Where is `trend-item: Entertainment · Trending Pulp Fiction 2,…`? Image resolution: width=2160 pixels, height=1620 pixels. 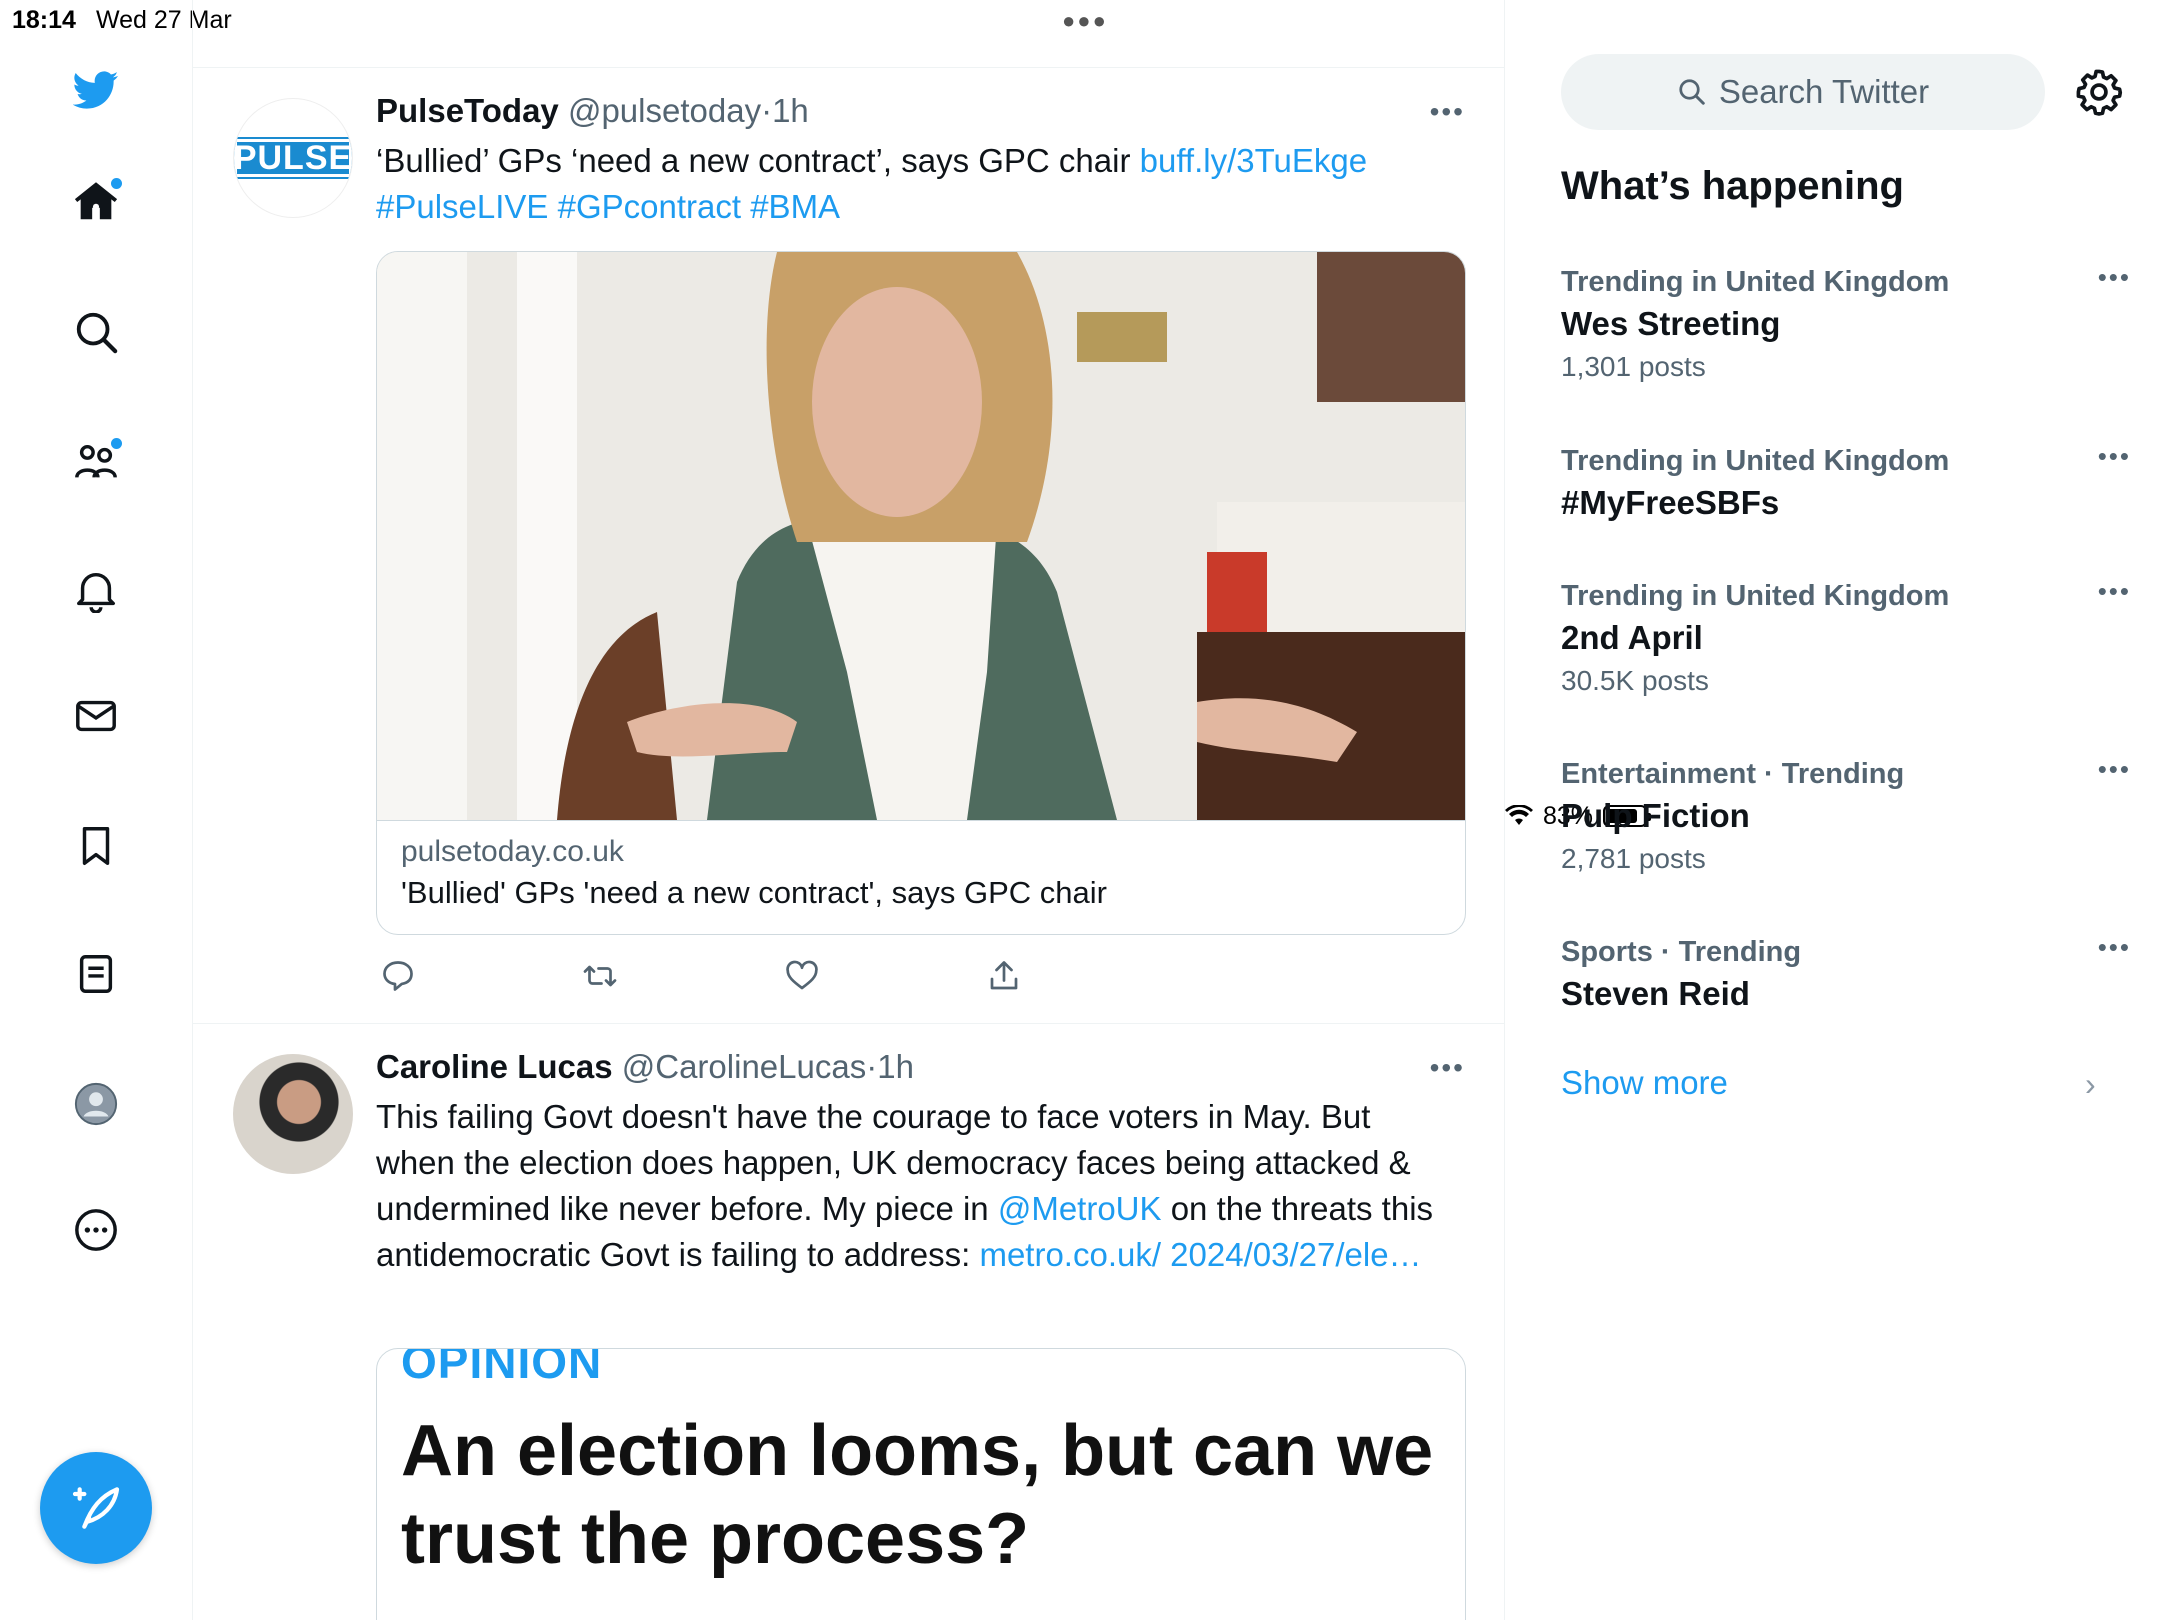
trend-item: Entertainment · Trending Pulp Fiction 2,… is located at coordinates (1846, 814).